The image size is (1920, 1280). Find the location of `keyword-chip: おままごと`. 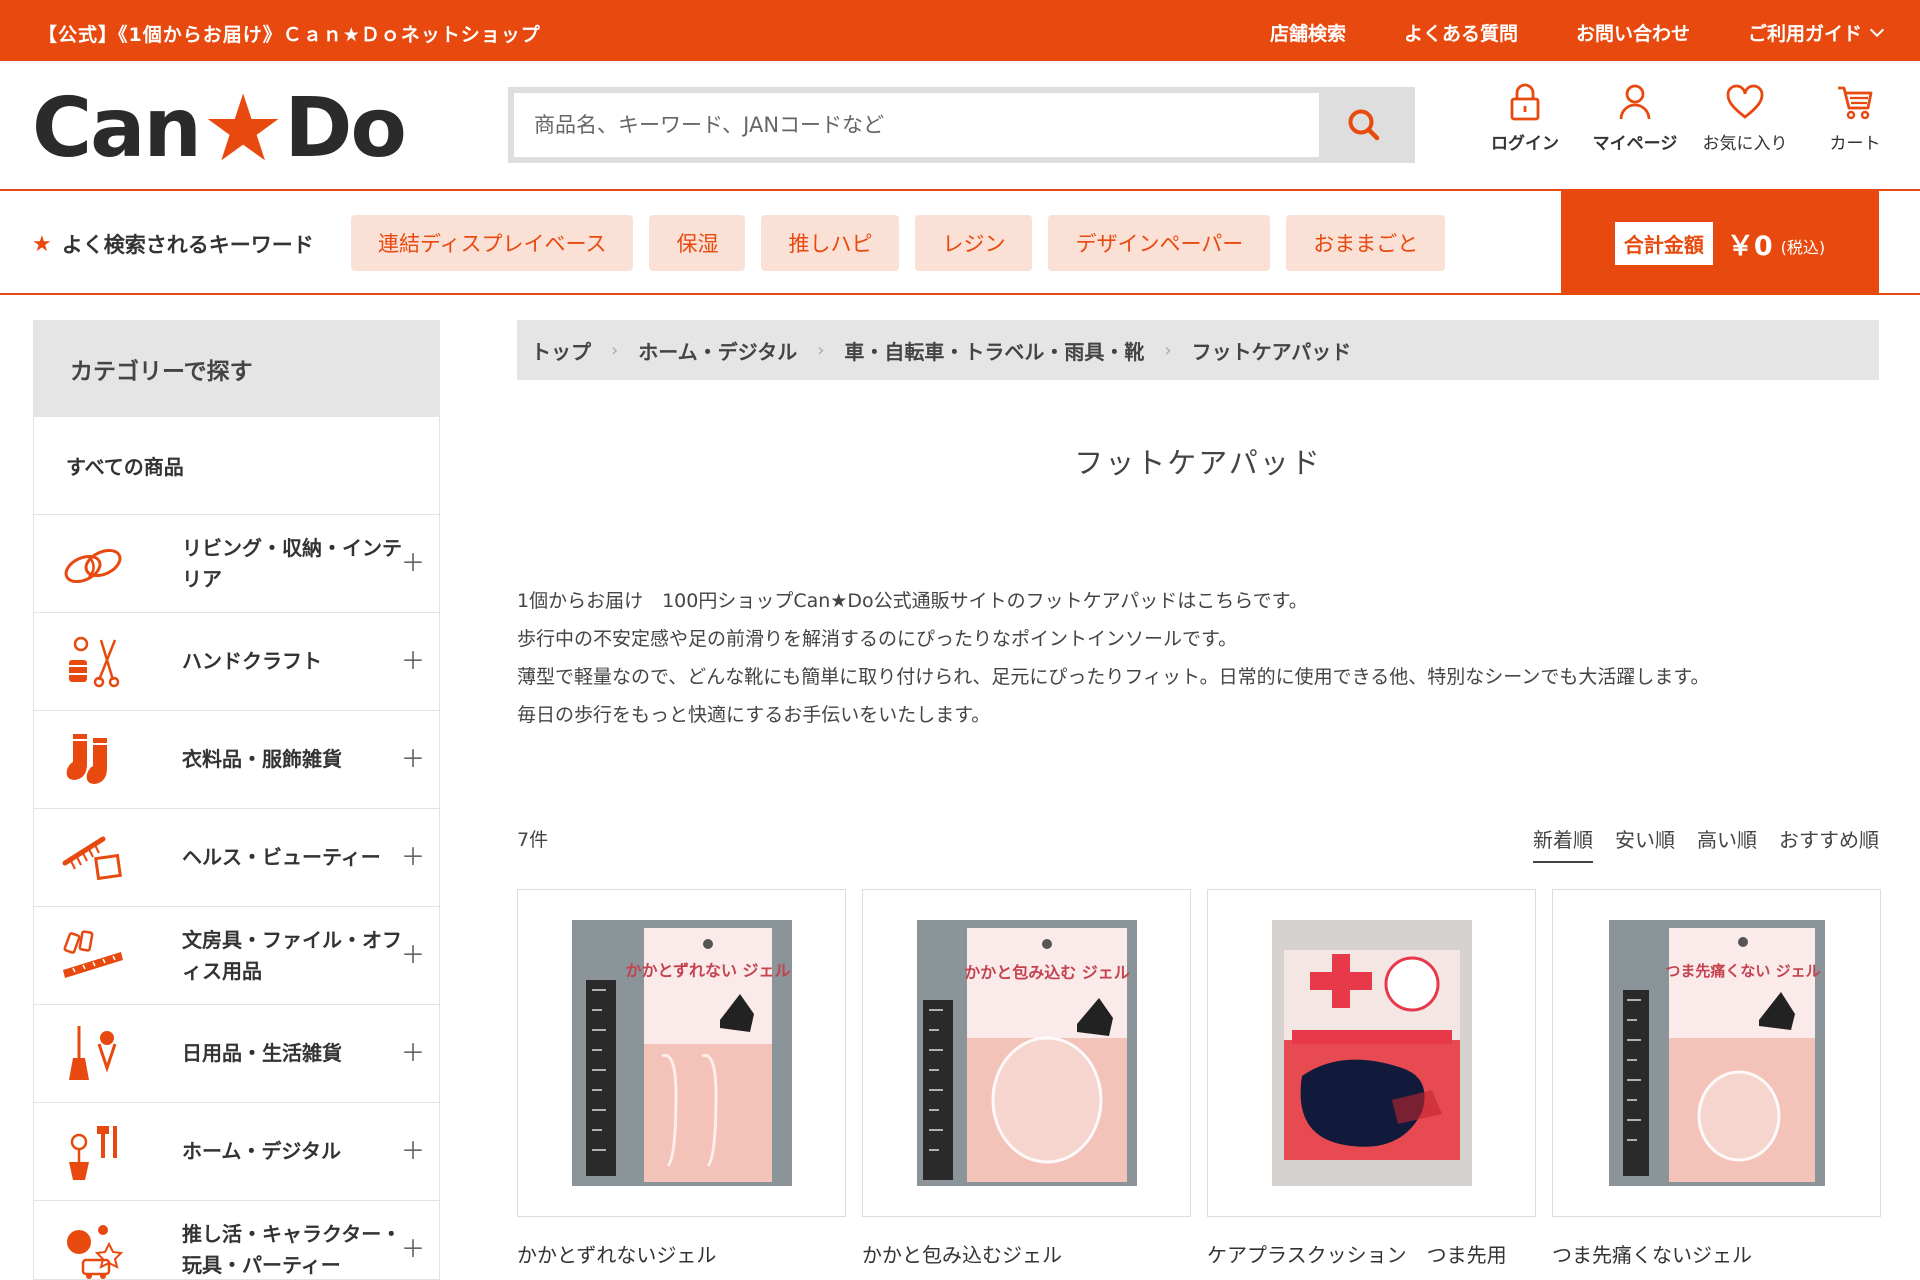

keyword-chip: おままごと is located at coordinates (1366, 243).